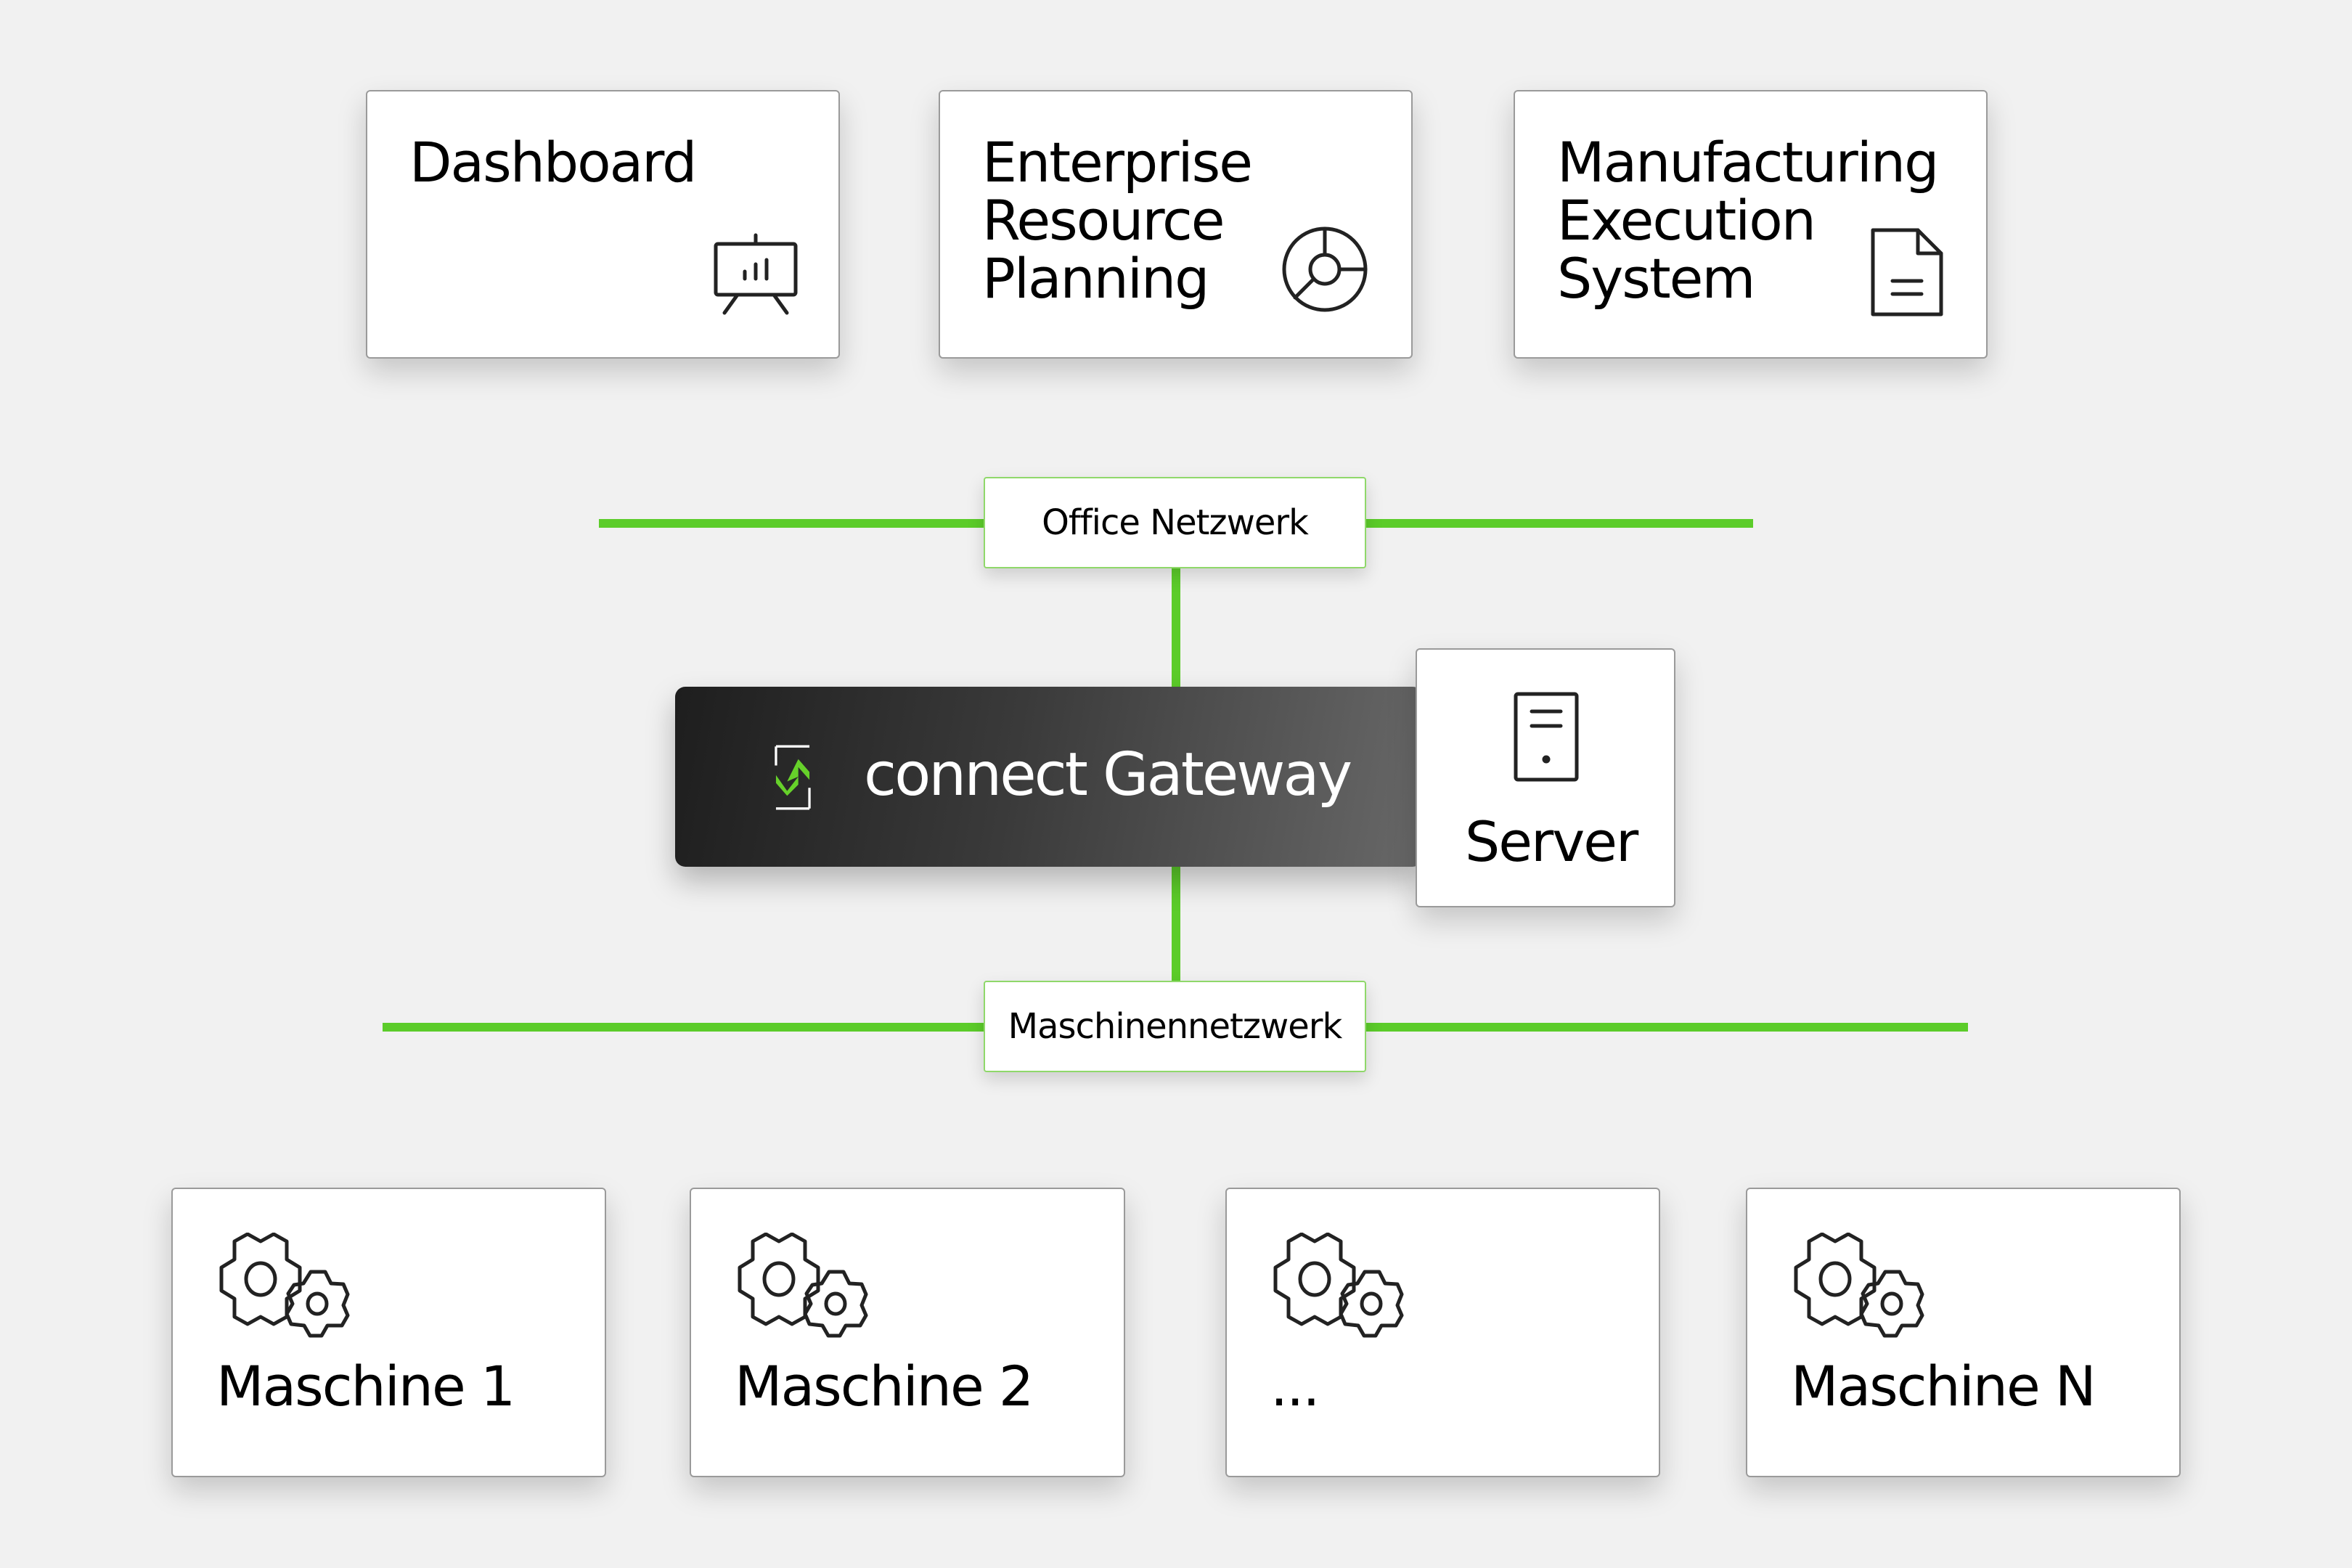  Describe the element at coordinates (1552, 842) in the screenshot. I see `server-title: Server` at that location.